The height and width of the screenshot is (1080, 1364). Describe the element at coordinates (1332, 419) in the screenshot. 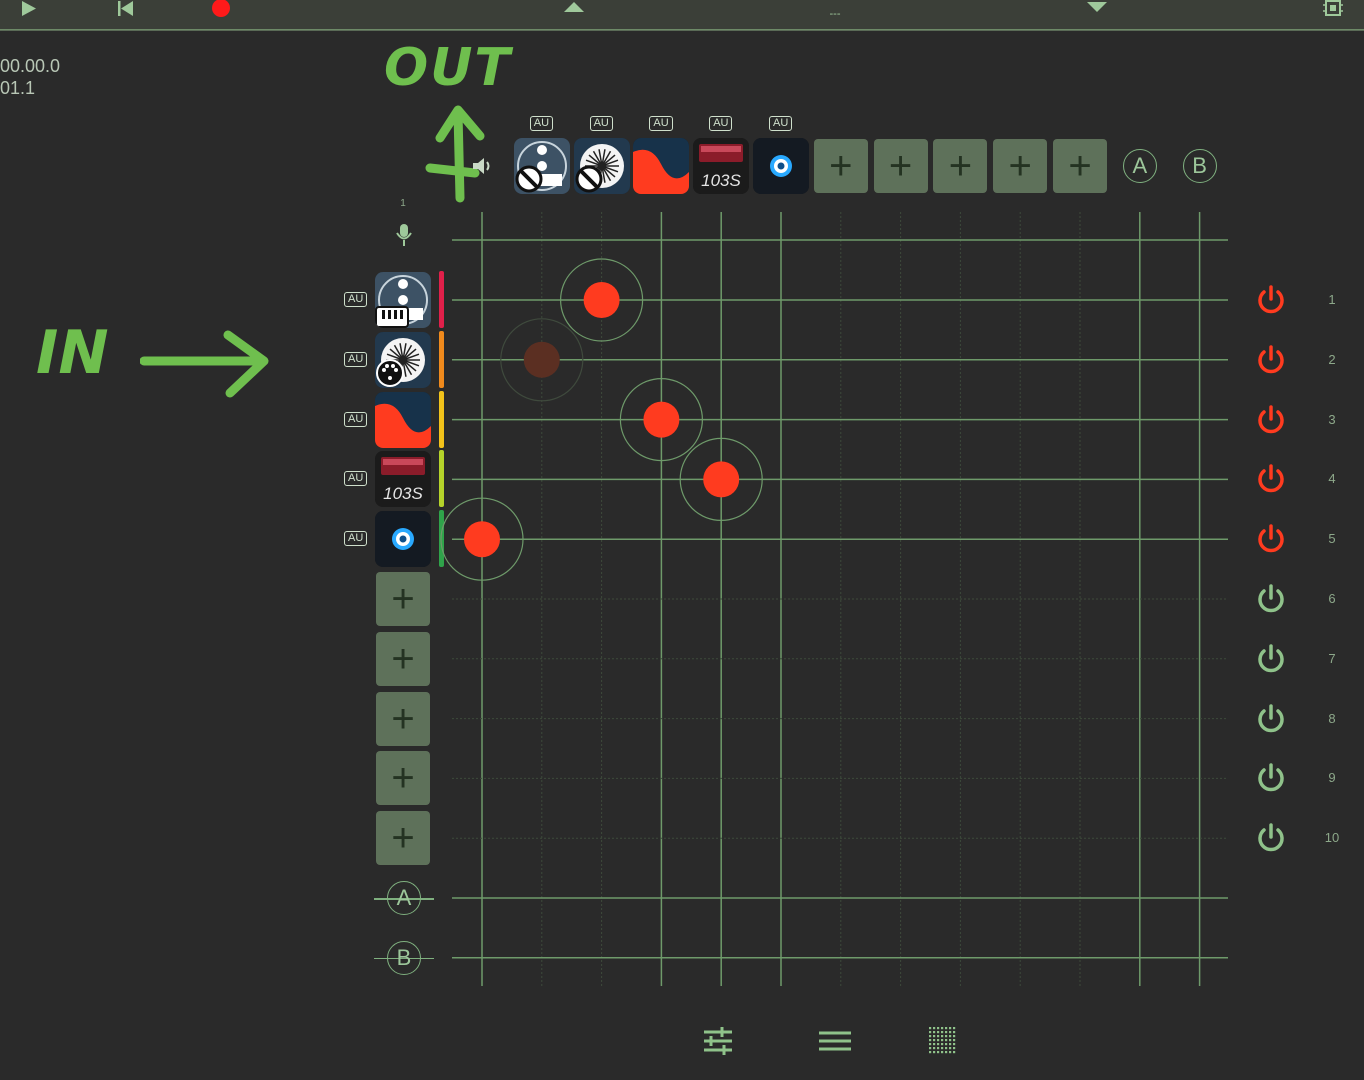

I see `row-number: 3` at that location.